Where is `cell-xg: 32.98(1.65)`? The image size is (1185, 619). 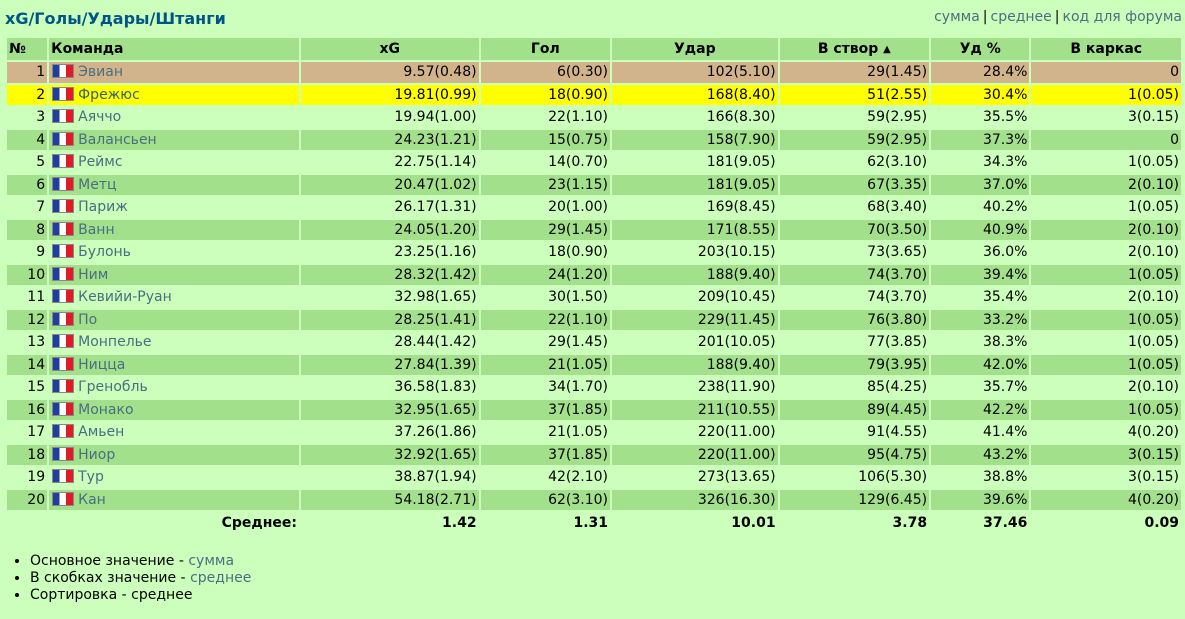 cell-xg: 32.98(1.65) is located at coordinates (389, 297).